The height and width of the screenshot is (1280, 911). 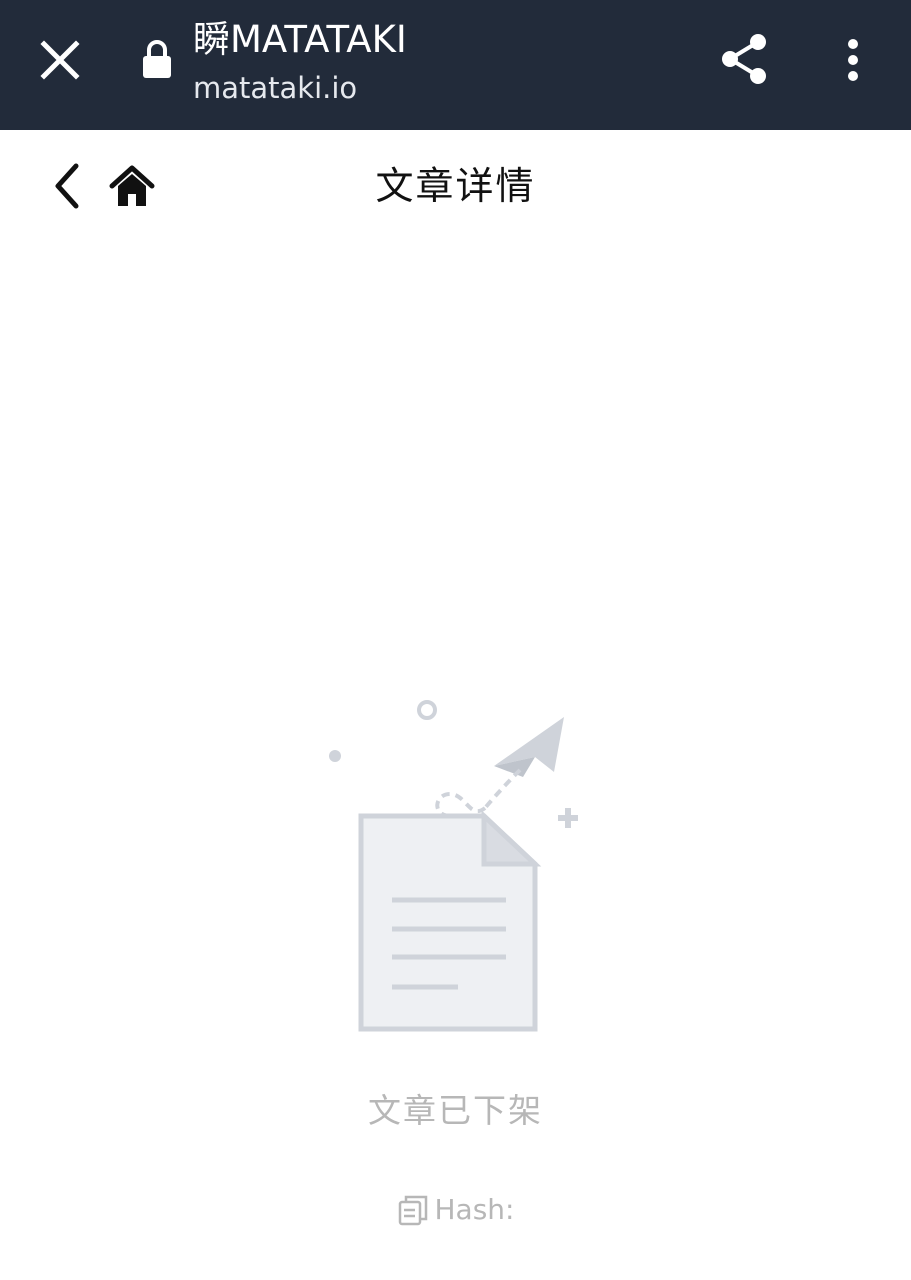 I want to click on page-title: 瞬MATATAKI, so click(x=300, y=39).